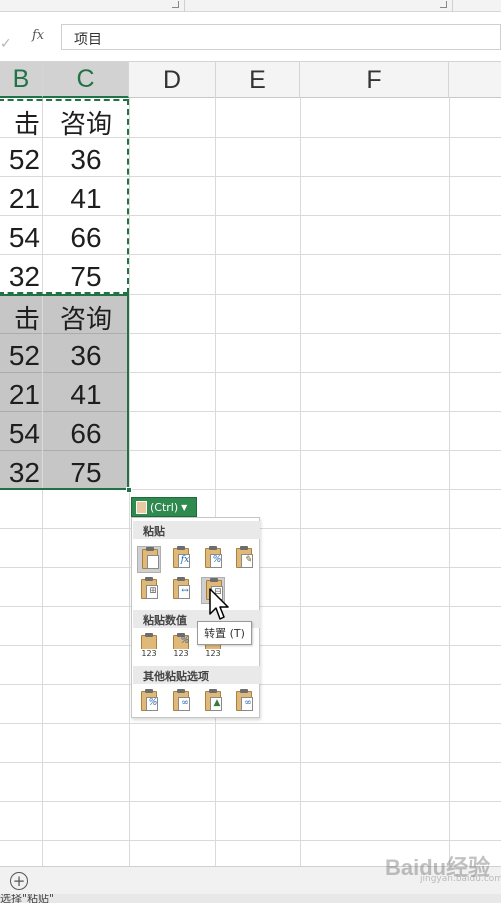 This screenshot has height=903, width=501. What do you see at coordinates (21, 80) in the screenshot?
I see `column-header-b: B` at bounding box center [21, 80].